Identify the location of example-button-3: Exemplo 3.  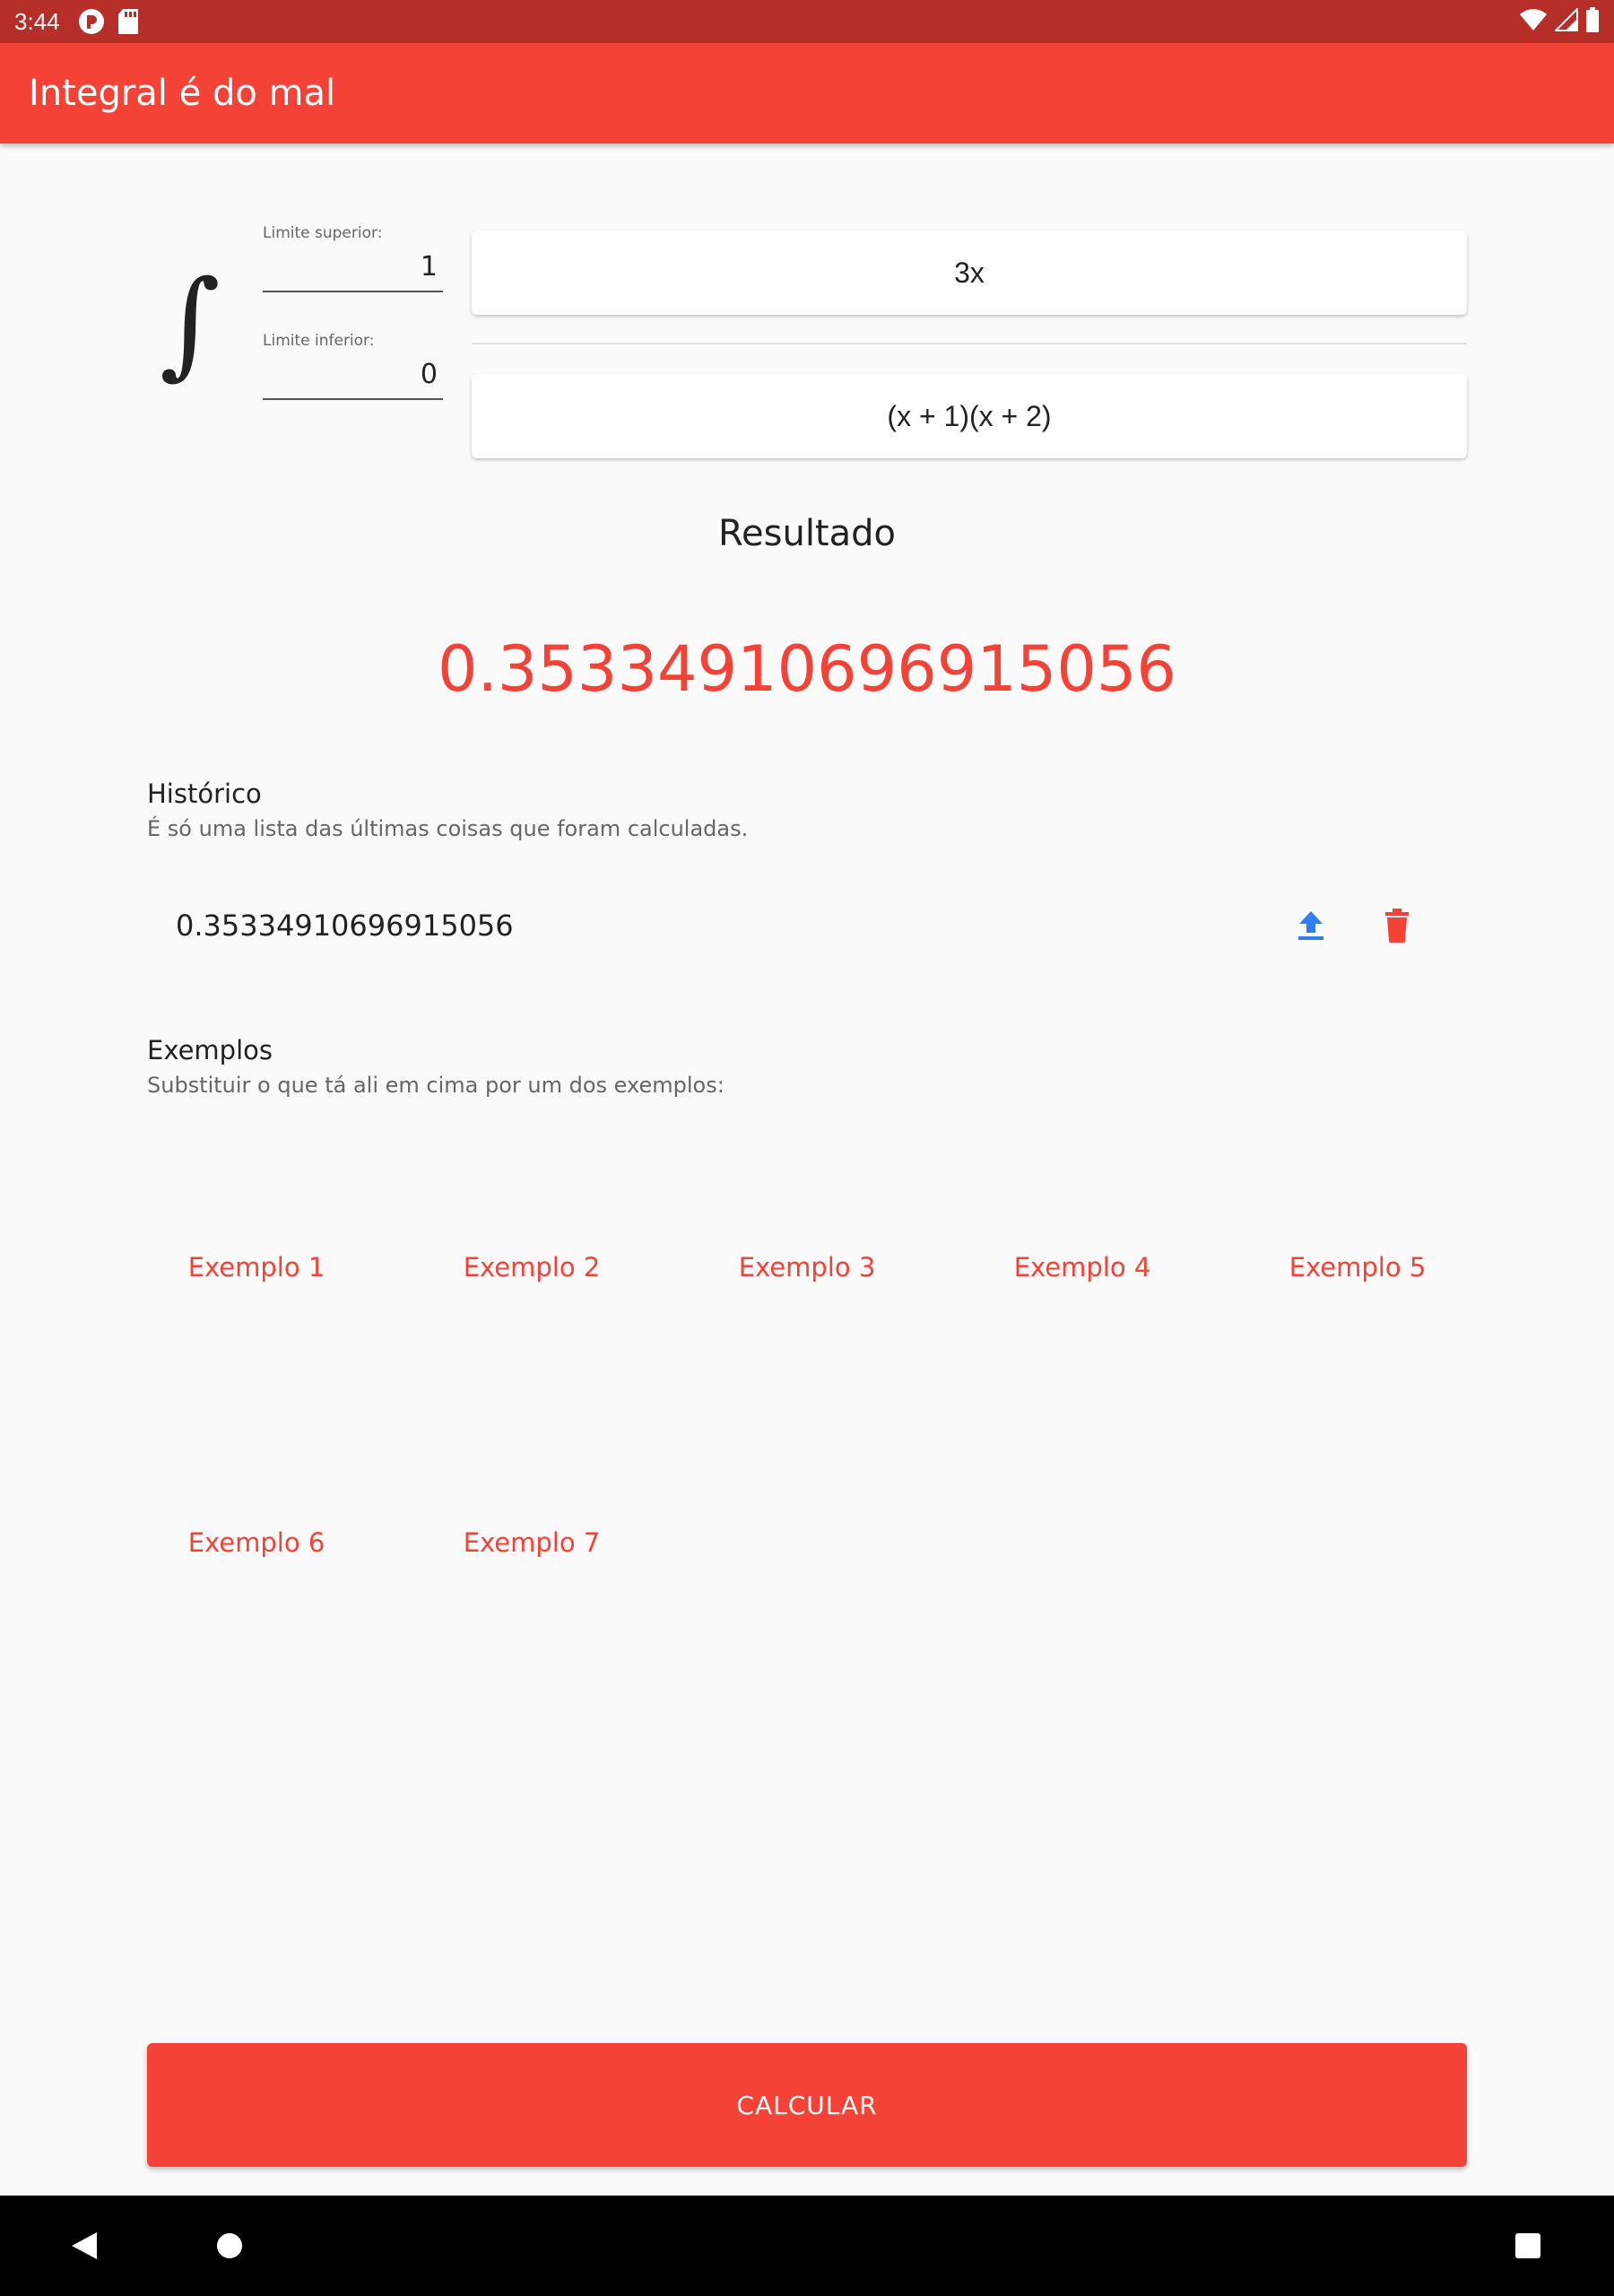
(807, 1267).